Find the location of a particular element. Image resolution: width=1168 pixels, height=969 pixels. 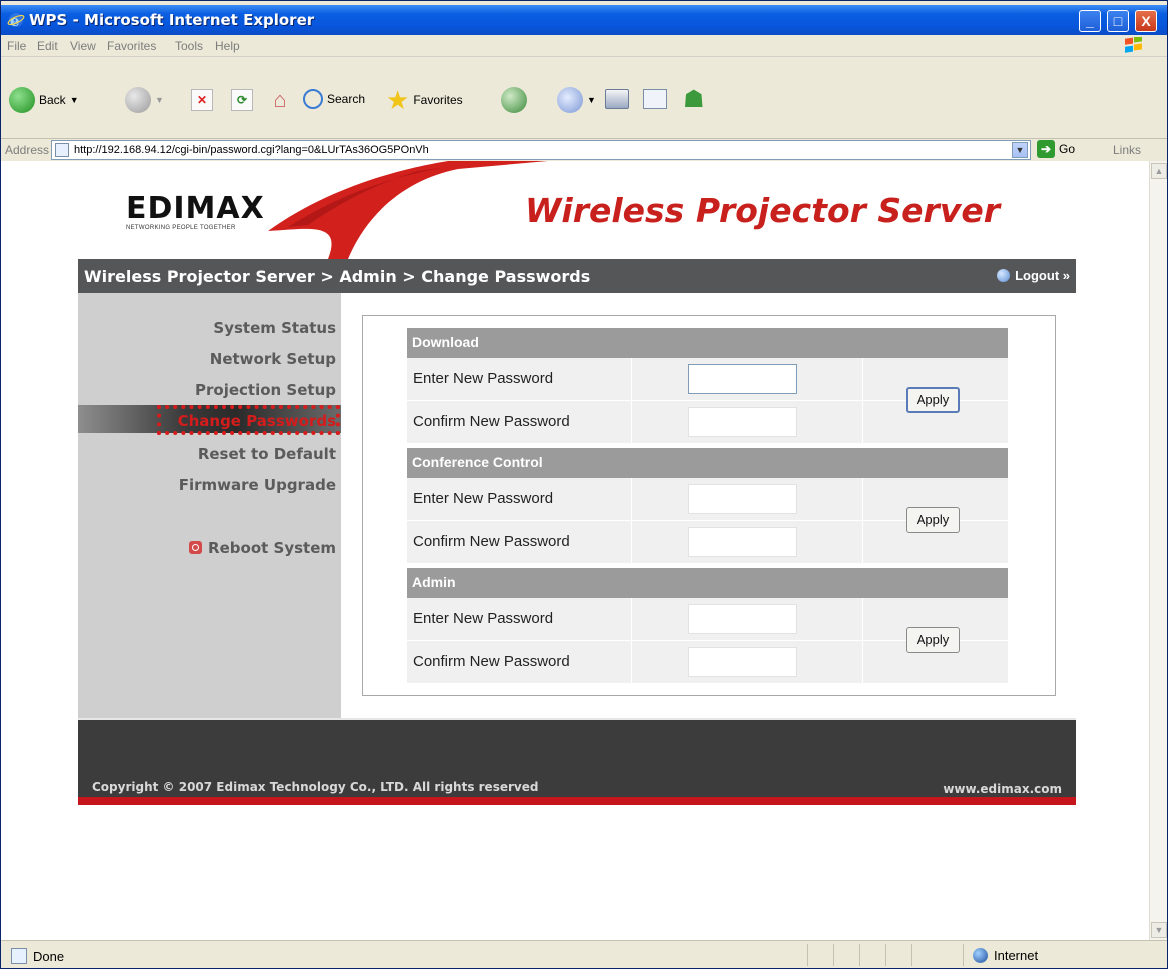

history-button is located at coordinates (514, 100).